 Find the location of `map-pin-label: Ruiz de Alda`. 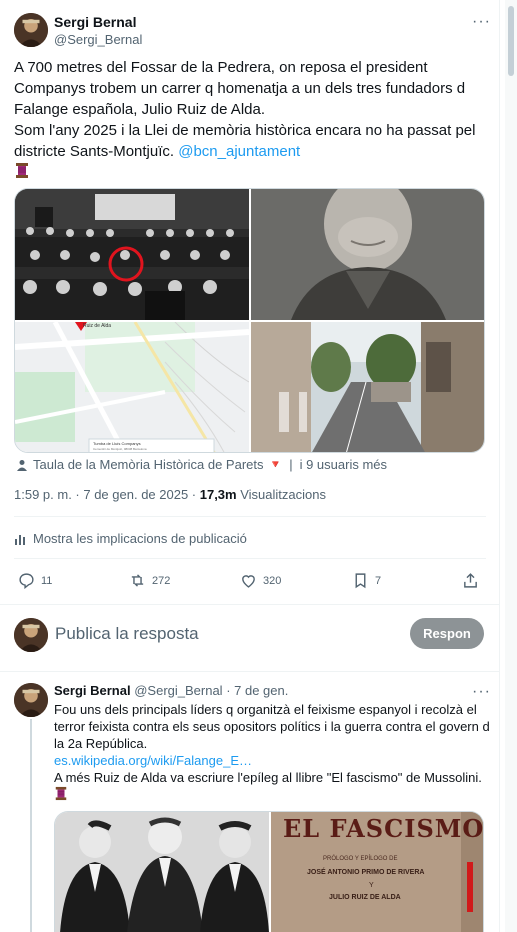

map-pin-label: Ruiz de Alda is located at coordinates (97, 326).